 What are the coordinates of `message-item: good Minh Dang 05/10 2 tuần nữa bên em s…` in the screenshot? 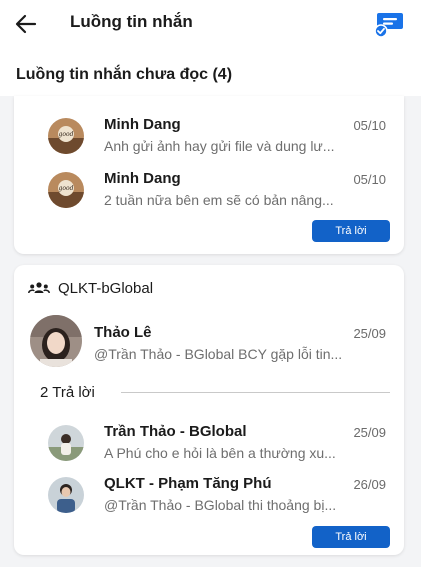 It's located at (209, 193).